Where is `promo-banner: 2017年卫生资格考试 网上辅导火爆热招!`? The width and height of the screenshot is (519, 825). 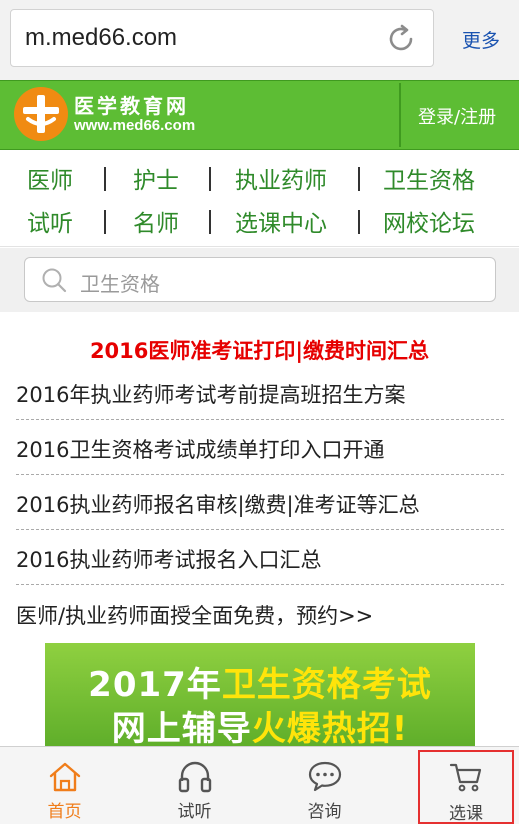
promo-banner: 2017年卫生资格考试 网上辅导火爆热招! is located at coordinates (260, 695).